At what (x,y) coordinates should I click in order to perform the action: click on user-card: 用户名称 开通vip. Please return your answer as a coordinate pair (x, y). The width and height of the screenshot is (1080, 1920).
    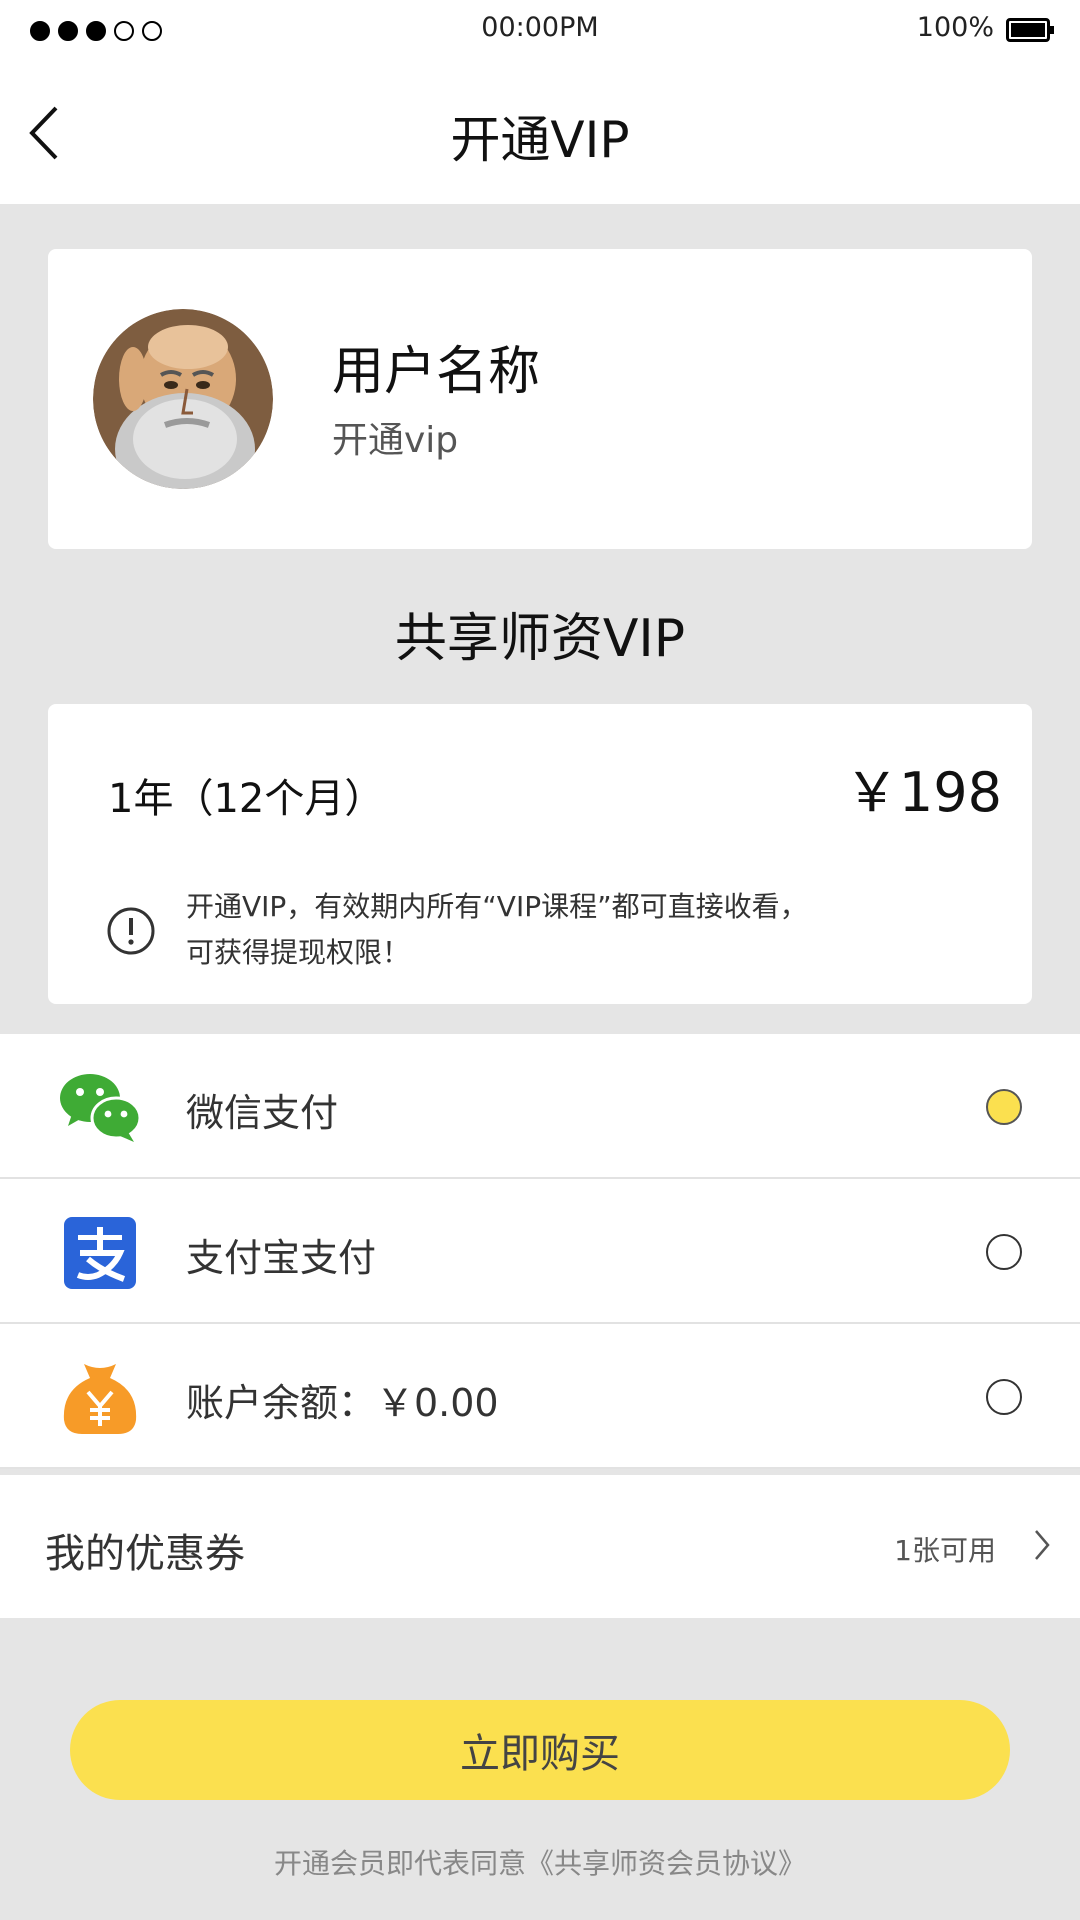
    Looking at the image, I should click on (540, 399).